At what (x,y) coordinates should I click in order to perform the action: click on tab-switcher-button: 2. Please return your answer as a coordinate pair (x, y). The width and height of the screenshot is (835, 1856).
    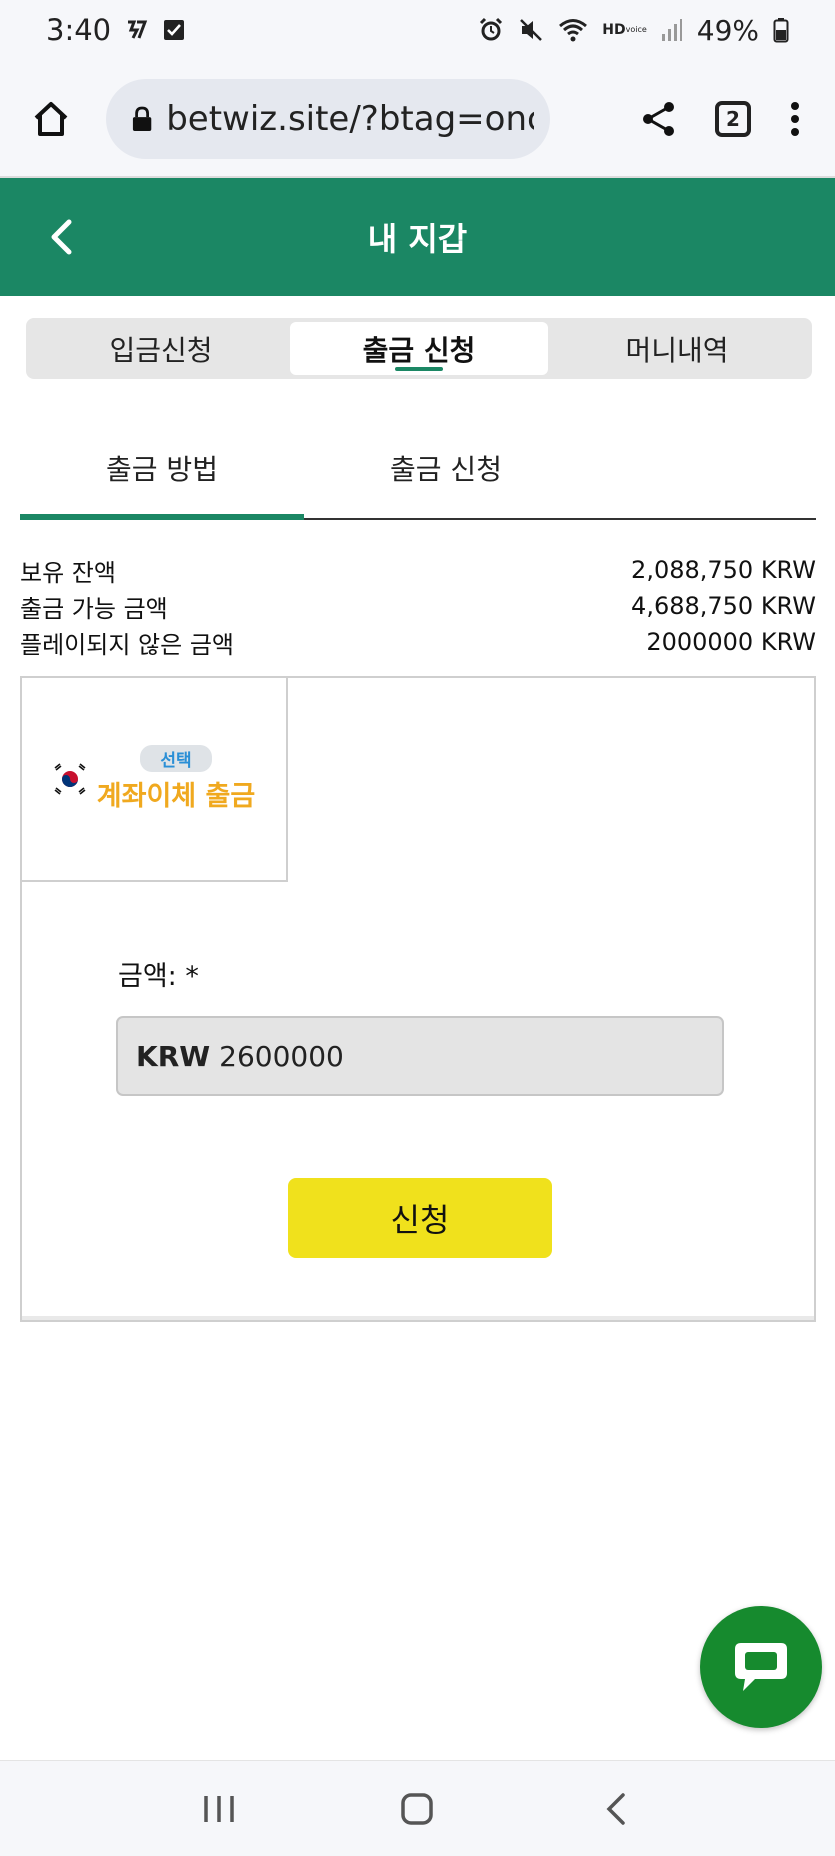
    Looking at the image, I should click on (733, 119).